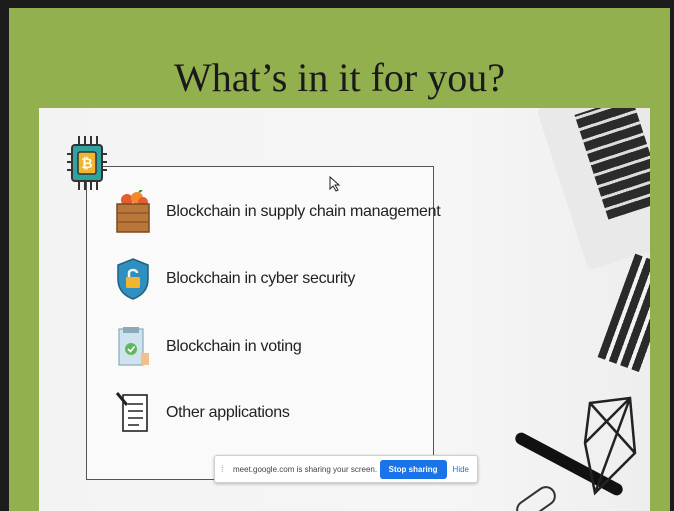 The image size is (674, 511). I want to click on ballot-box-icon, so click(133, 347).